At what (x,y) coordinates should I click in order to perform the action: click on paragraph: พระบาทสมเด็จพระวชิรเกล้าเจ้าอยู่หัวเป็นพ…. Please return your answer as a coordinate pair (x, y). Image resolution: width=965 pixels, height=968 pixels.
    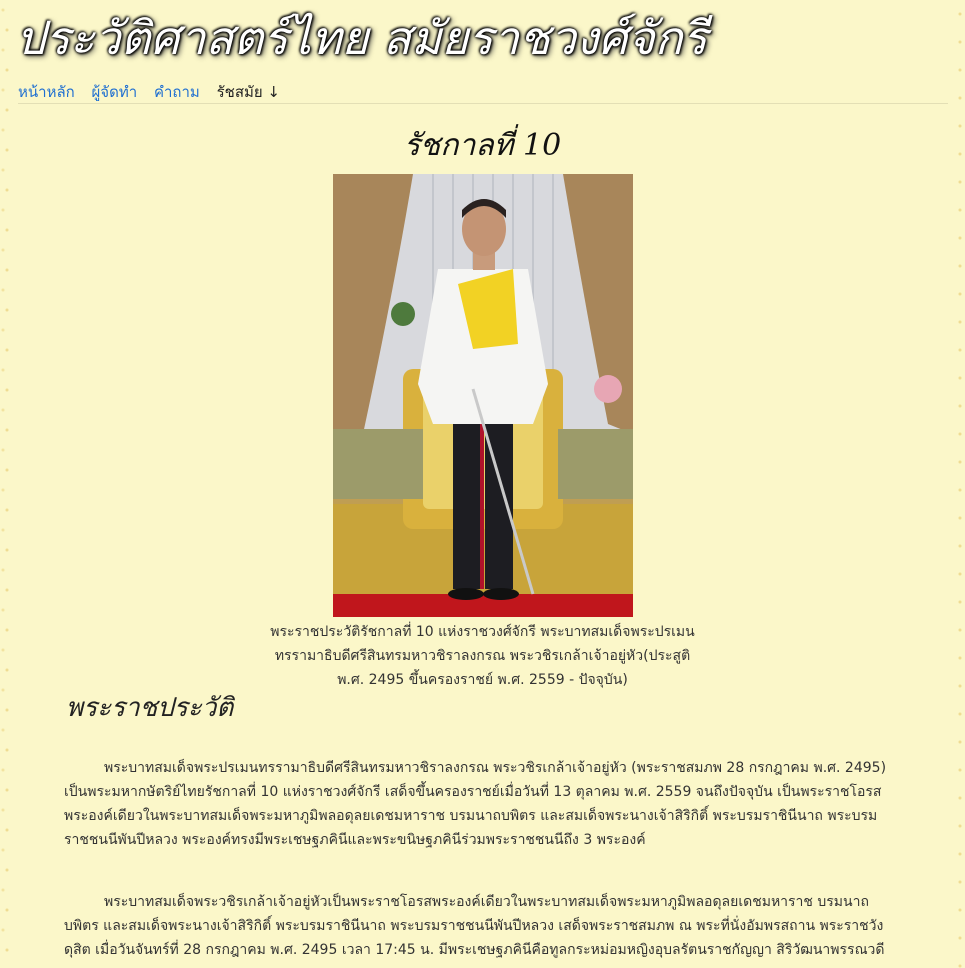
    Looking at the image, I should click on (474, 926).